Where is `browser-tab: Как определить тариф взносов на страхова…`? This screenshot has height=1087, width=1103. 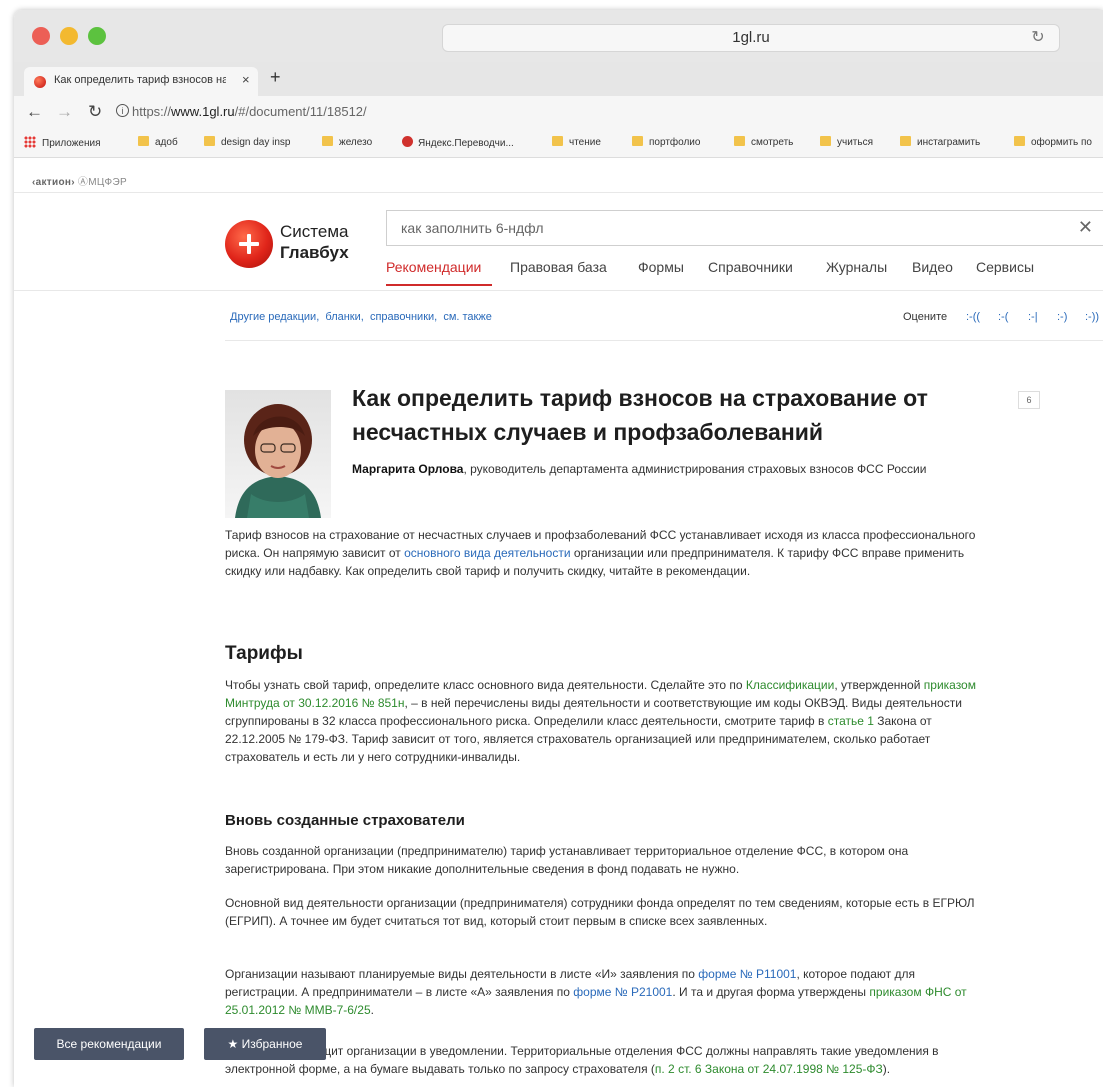 browser-tab: Как определить тариф взносов на страхова… is located at coordinates (141, 81).